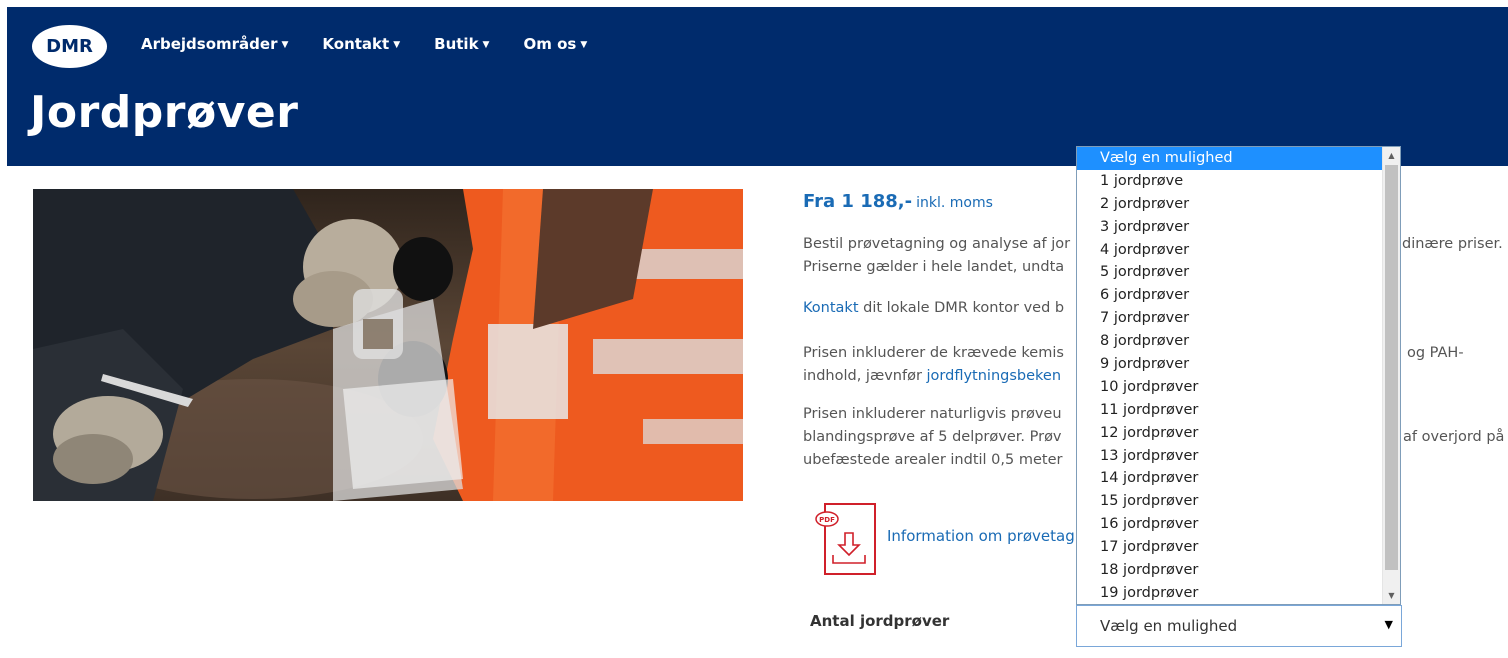 The width and height of the screenshot is (1508, 658). Describe the element at coordinates (1230, 204) in the screenshot. I see `dropdown-option: 2 jordprøver` at that location.